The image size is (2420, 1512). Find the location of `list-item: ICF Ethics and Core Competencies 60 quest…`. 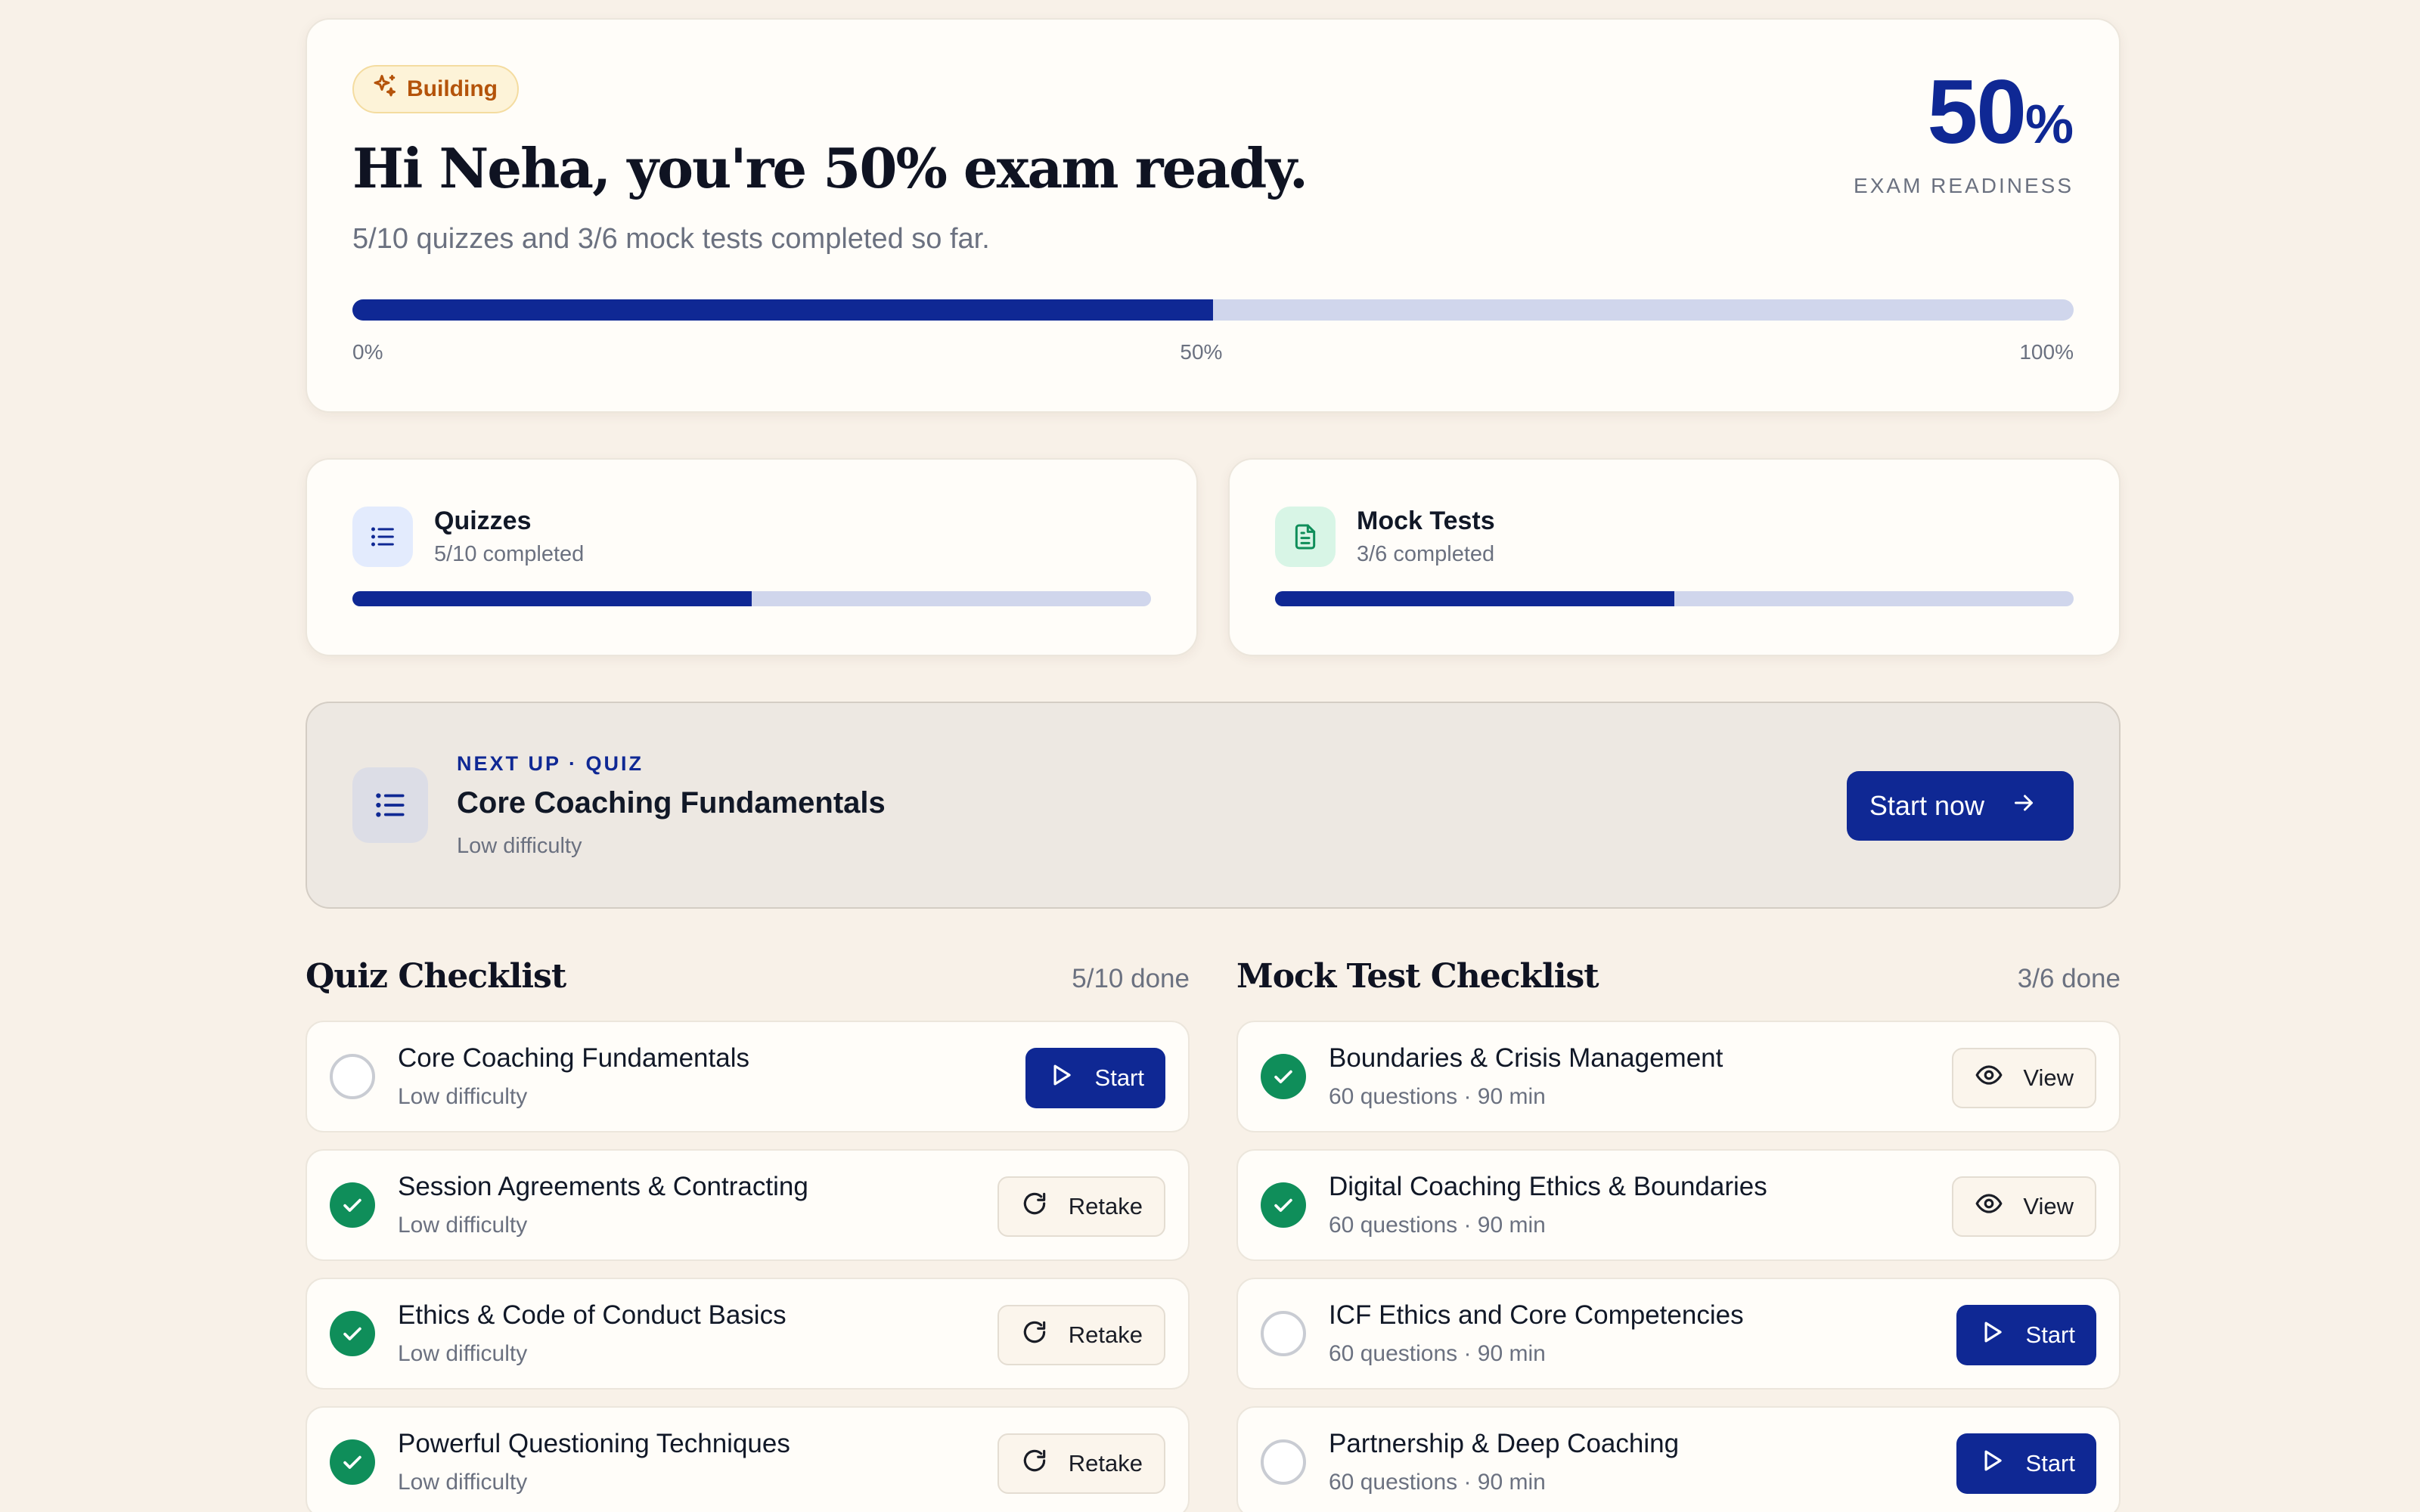

list-item: ICF Ethics and Core Competencies 60 quest… is located at coordinates (1678, 1334).